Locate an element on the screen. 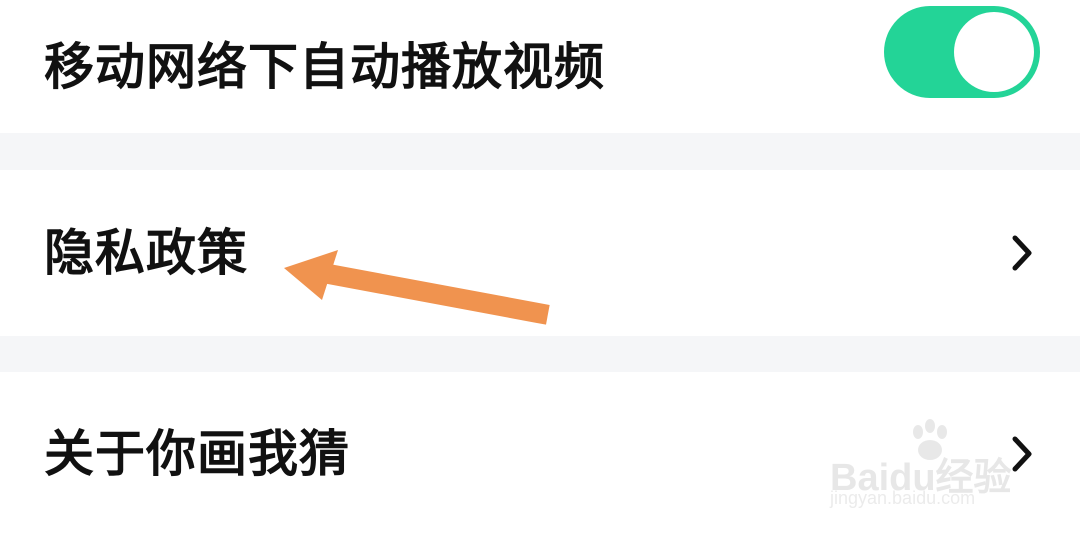 The height and width of the screenshot is (536, 1080). setting-label-autoplay: 移动网络下自动播放视频 is located at coordinates (324, 66).